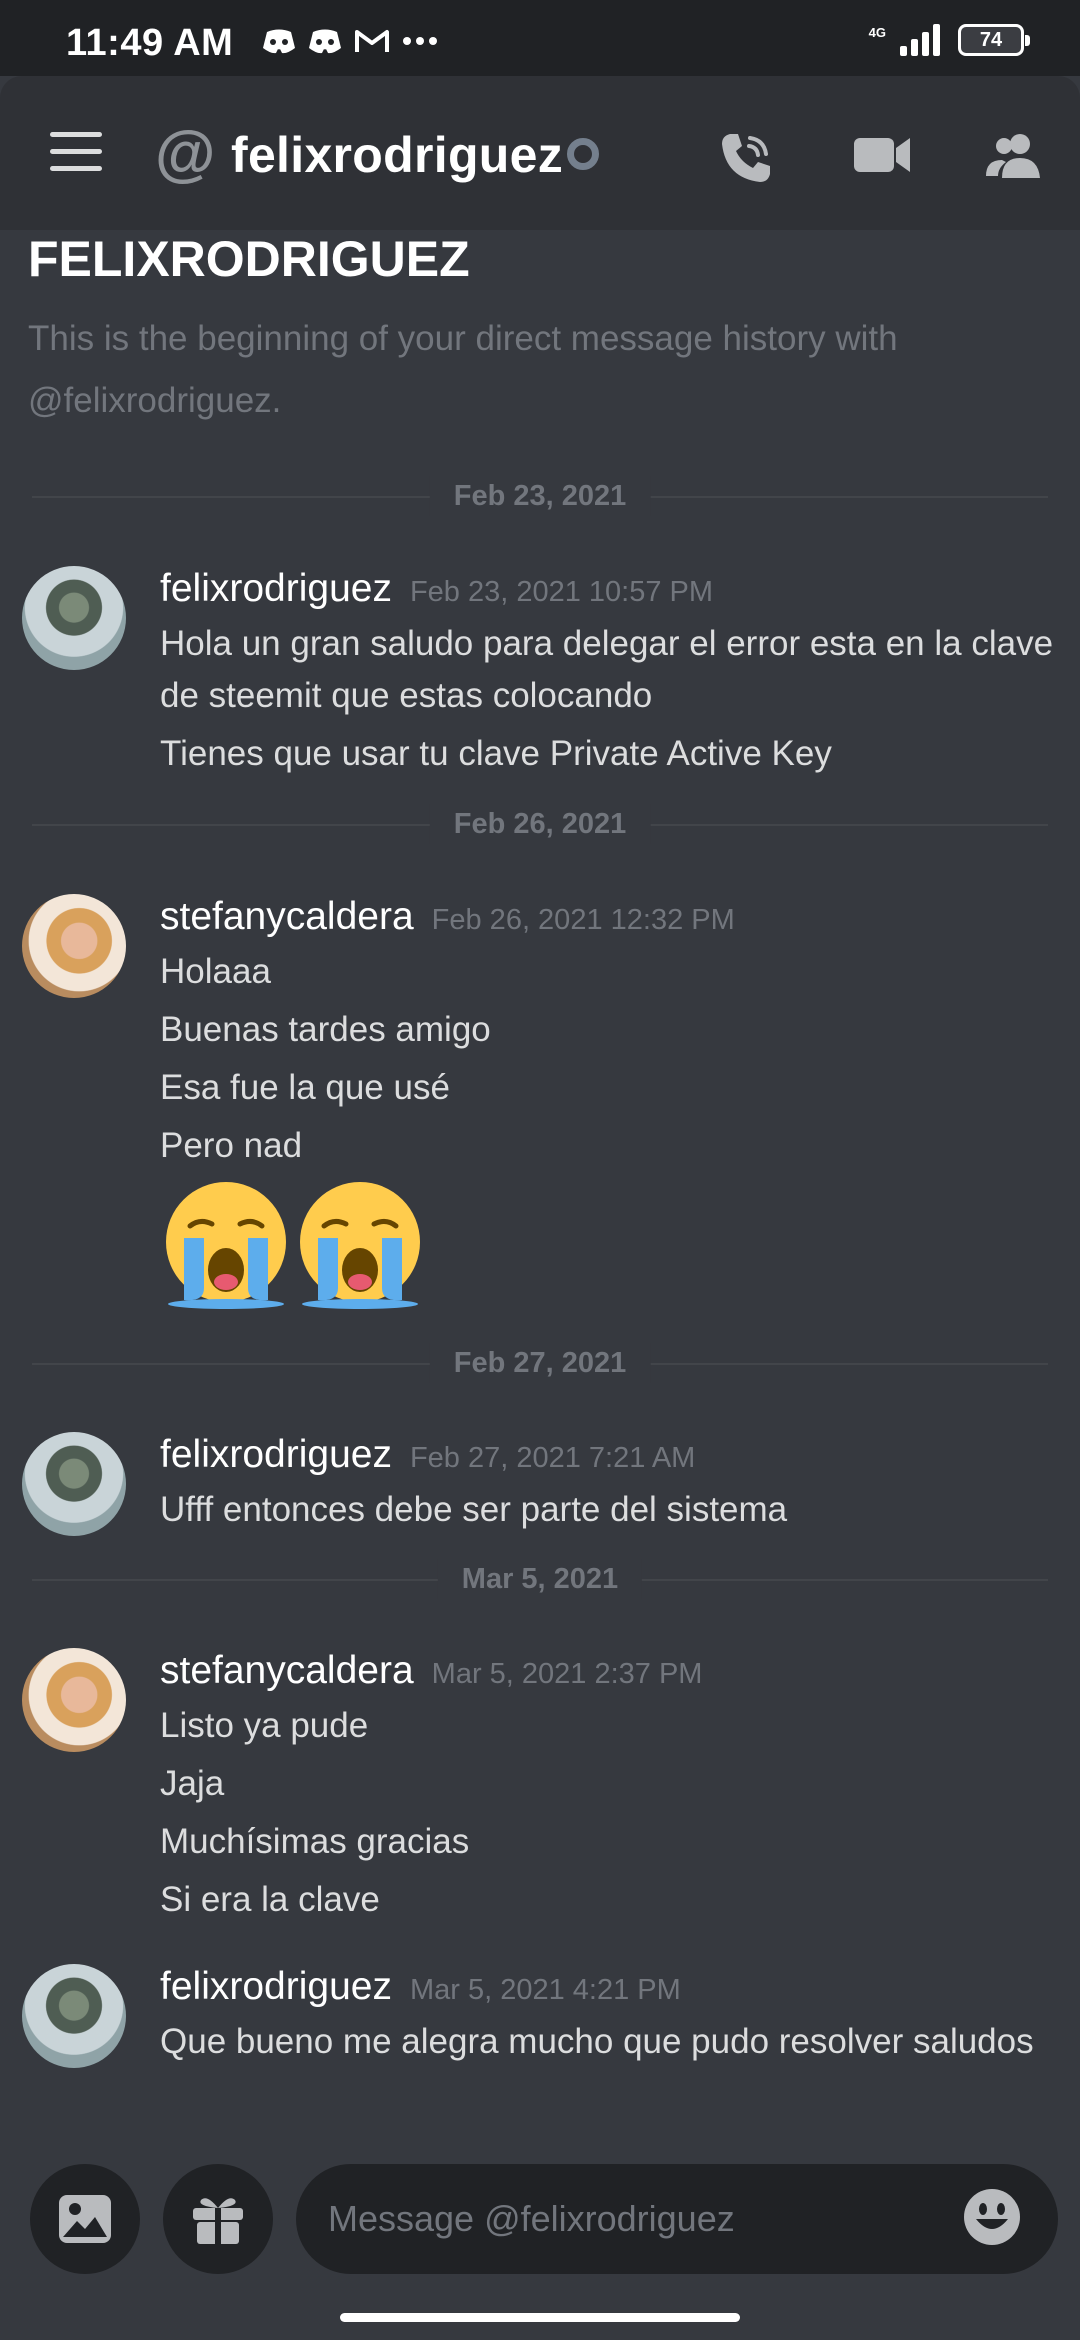 This screenshot has height=2340, width=1080. I want to click on message-author: stefanycaldera Feb 26, 2021 12:32 PM, so click(447, 918).